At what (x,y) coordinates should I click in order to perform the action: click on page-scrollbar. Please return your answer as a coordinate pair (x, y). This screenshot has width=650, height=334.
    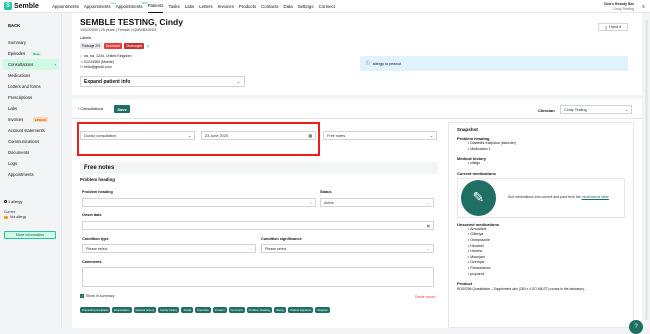
    Looking at the image, I should click on (646, 170).